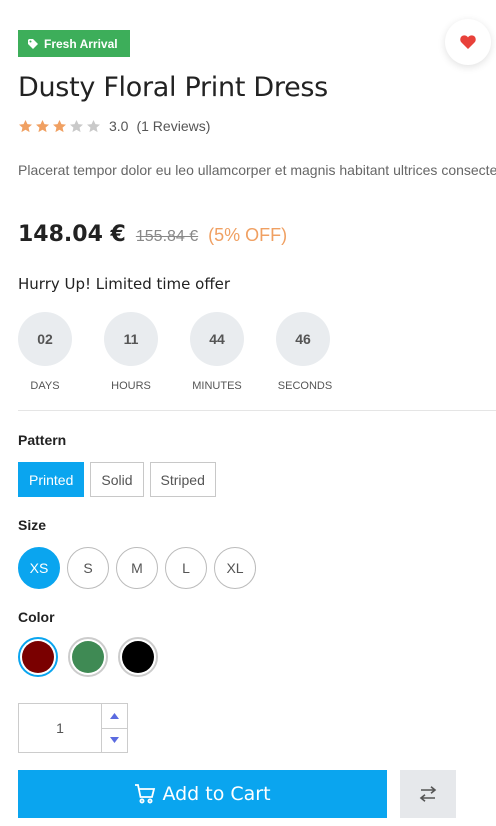 The image size is (496, 826). Describe the element at coordinates (175, 352) in the screenshot. I see `countdown-timer: 02 DAYS 11 HOURS 44 MINUTES 46 SECONDS` at that location.